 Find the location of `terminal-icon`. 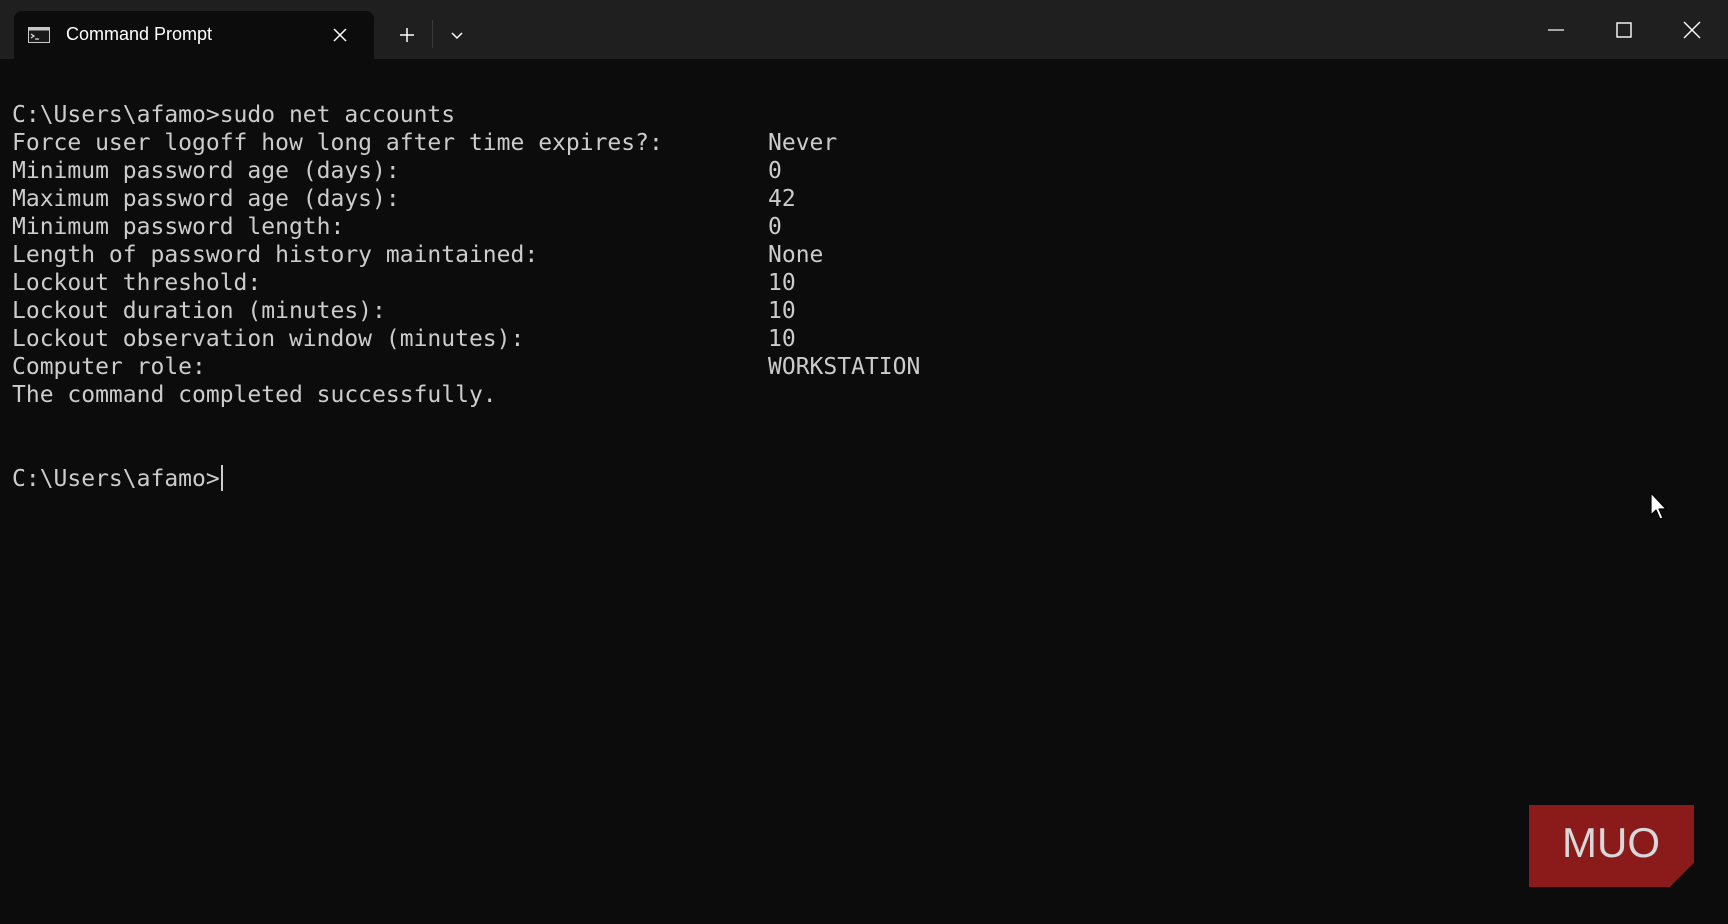

terminal-icon is located at coordinates (39, 35).